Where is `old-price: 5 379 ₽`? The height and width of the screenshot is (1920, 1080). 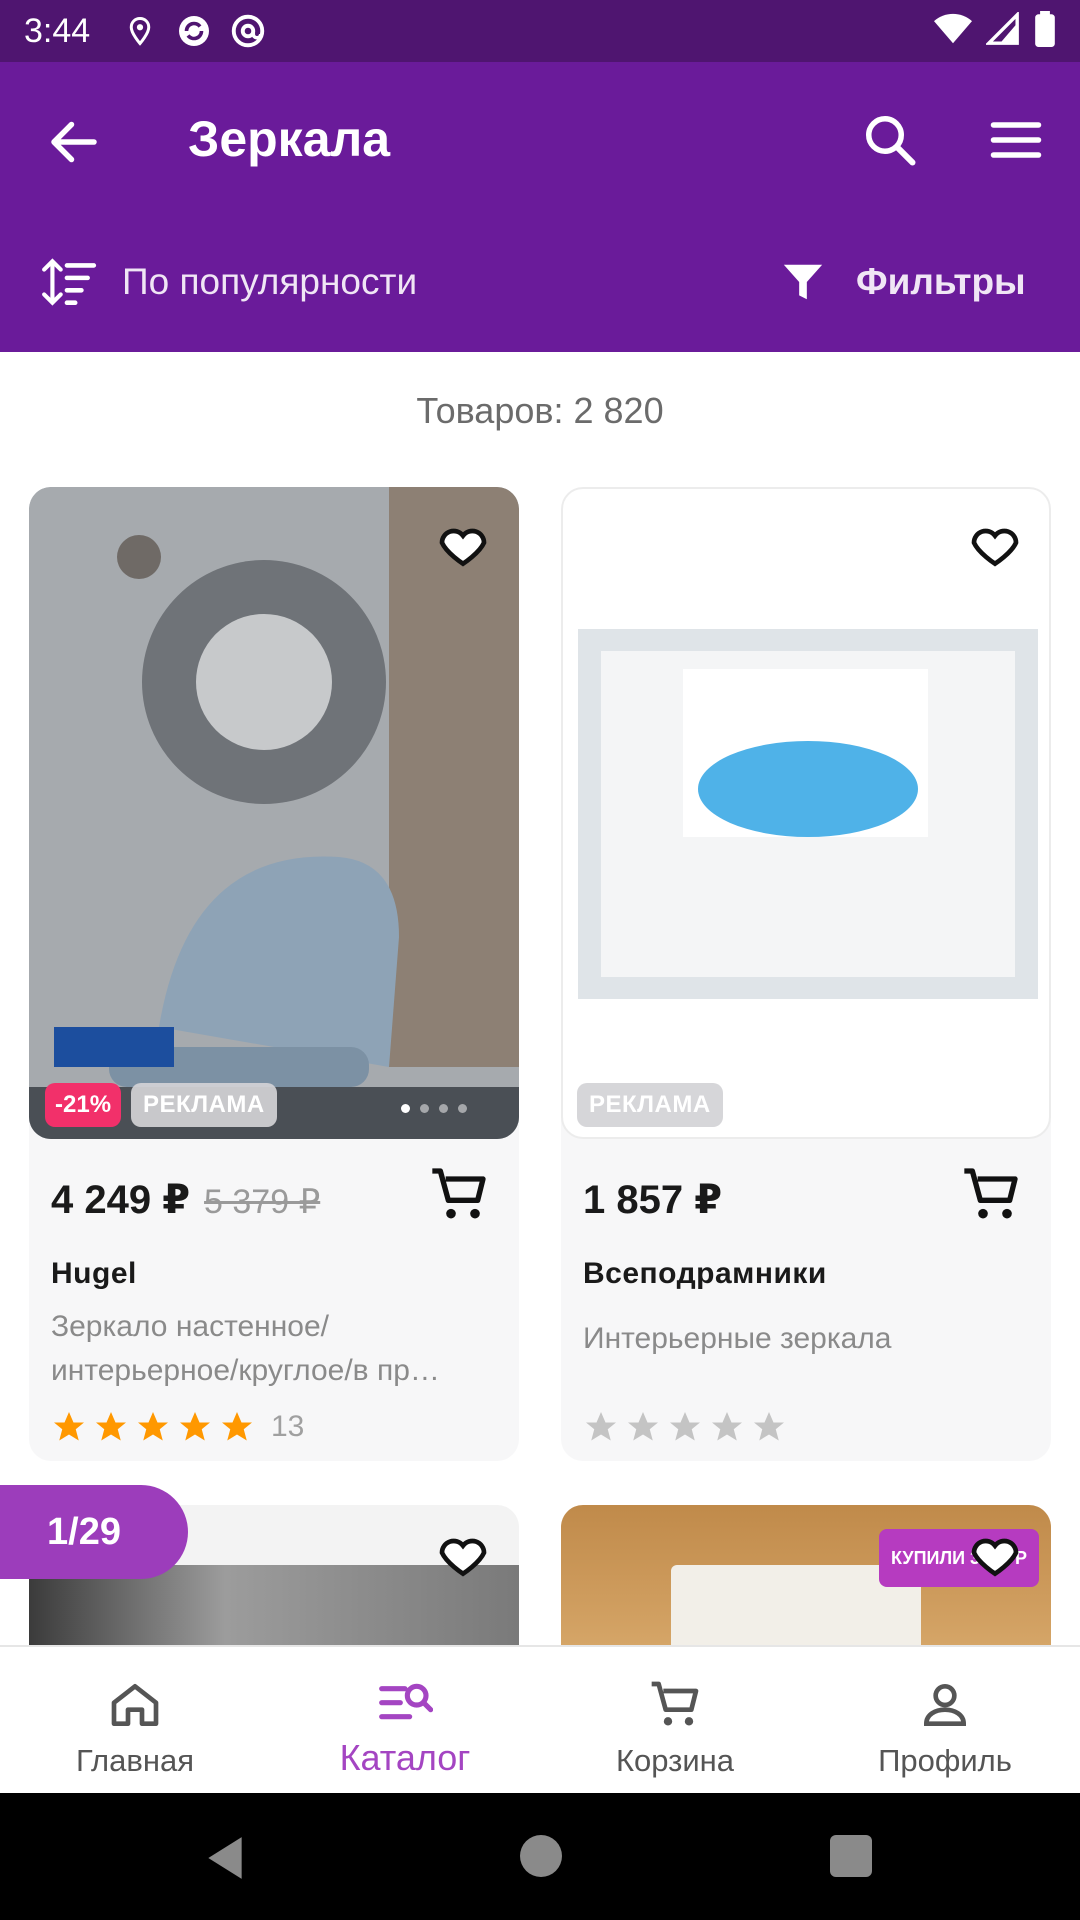
old-price: 5 379 ₽ is located at coordinates (262, 1202).